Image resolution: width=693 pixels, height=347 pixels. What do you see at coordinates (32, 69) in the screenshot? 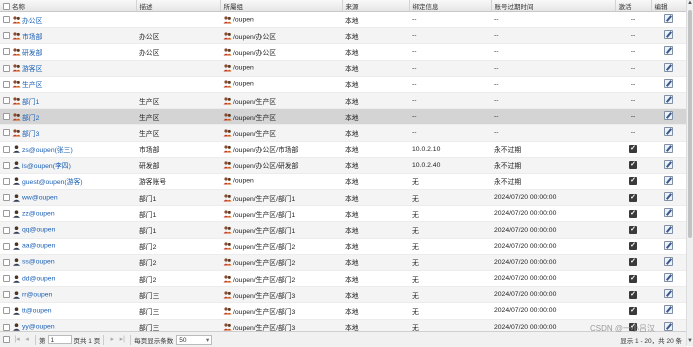
I see `row-name-link: 游客区` at bounding box center [32, 69].